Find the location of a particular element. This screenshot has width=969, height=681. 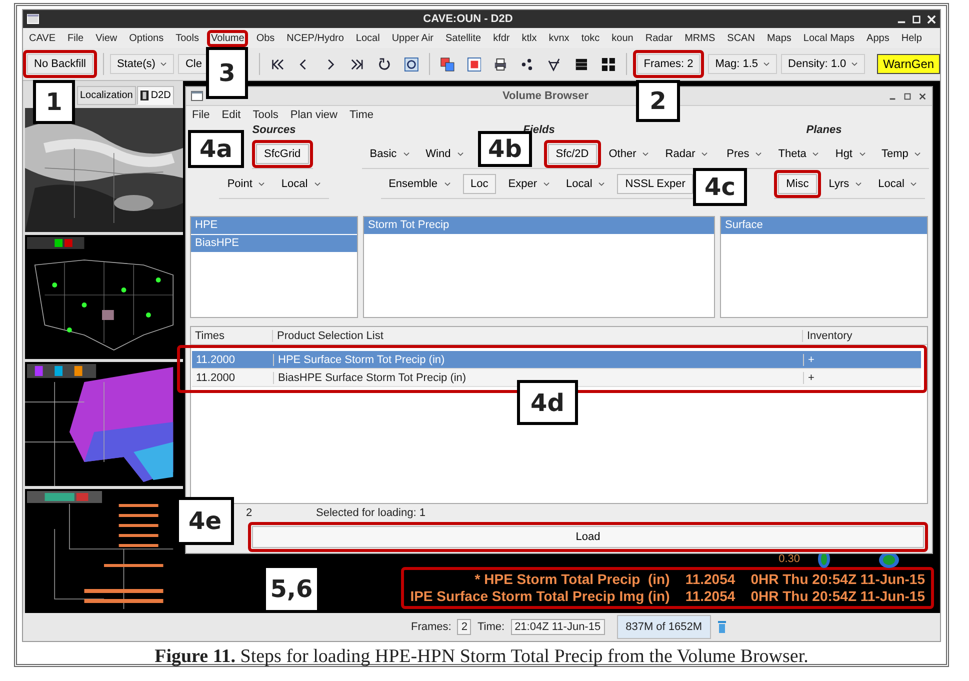

menu-item: Radar is located at coordinates (659, 38).